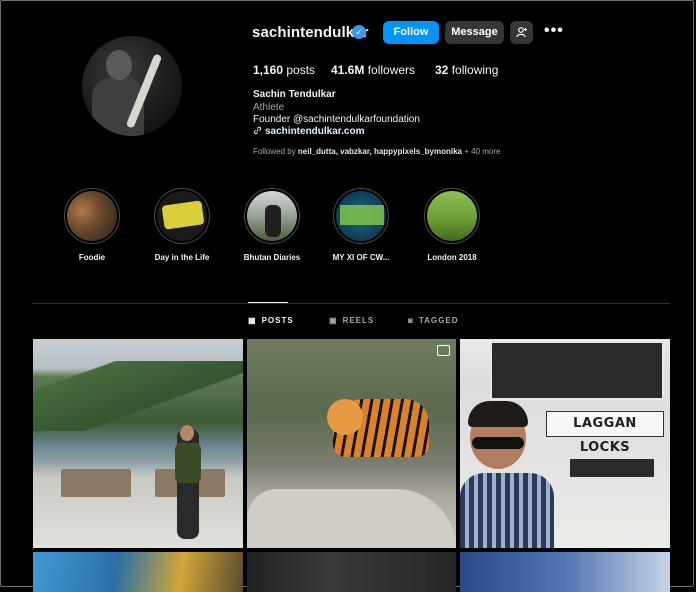  What do you see at coordinates (577, 370) in the screenshot?
I see `post-image-window` at bounding box center [577, 370].